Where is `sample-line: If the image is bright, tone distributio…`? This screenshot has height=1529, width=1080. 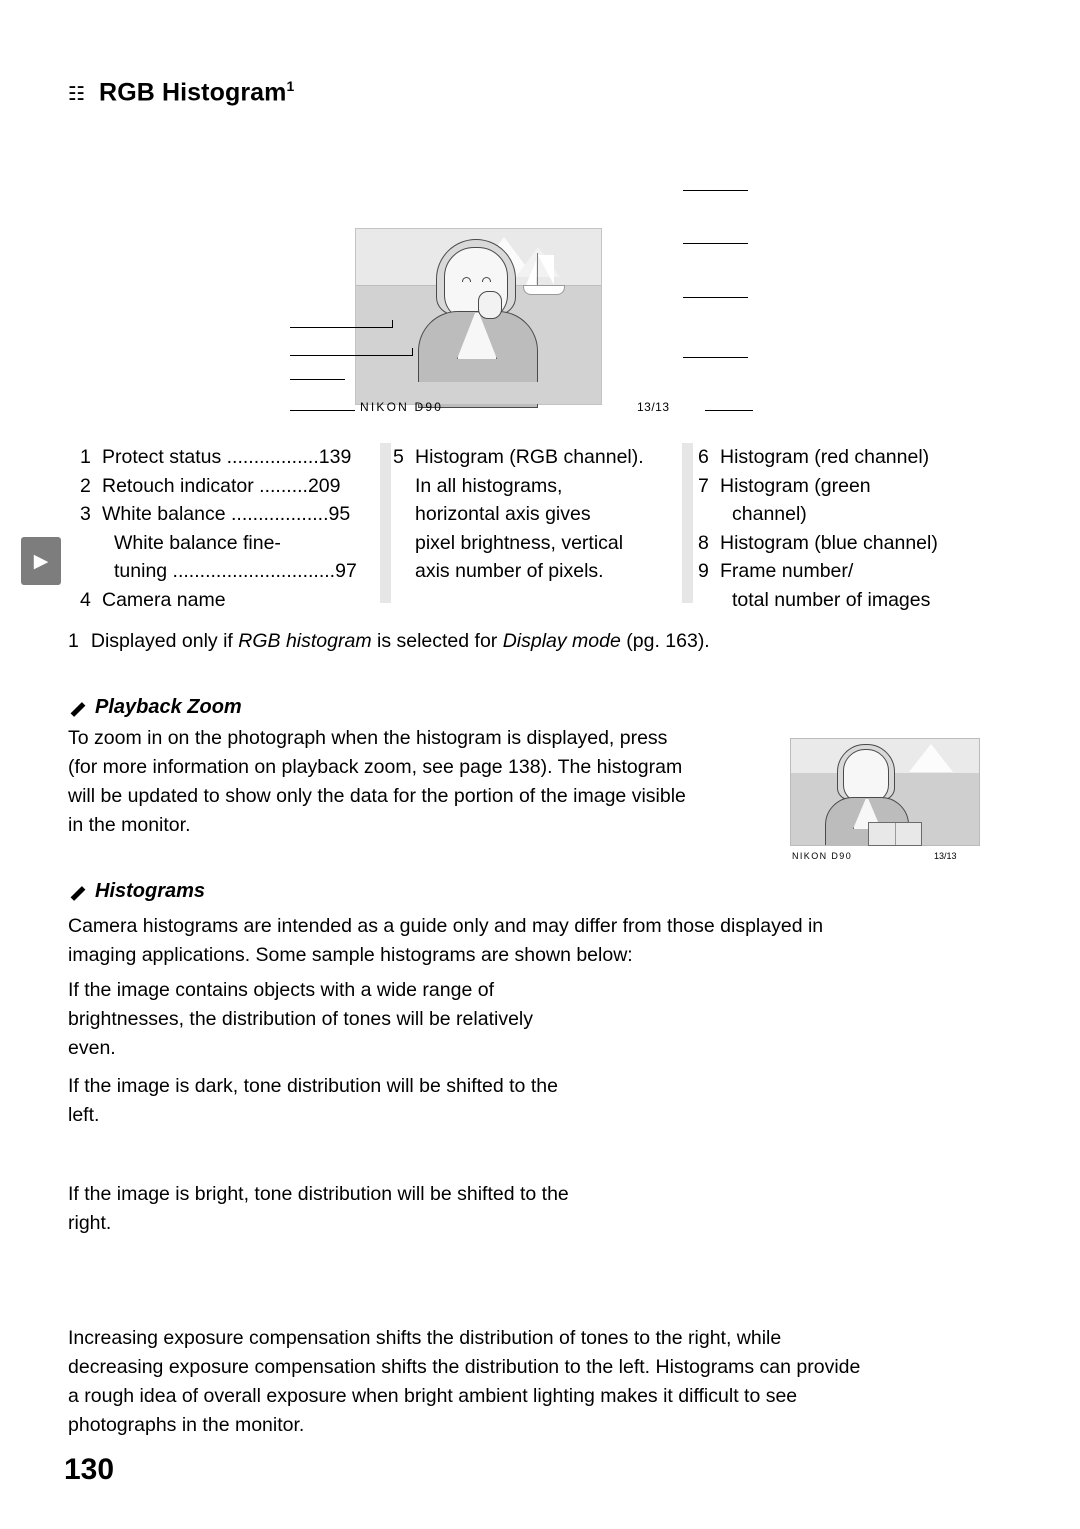
sample-line: If the image is bright, tone distributio… is located at coordinates (318, 1194).